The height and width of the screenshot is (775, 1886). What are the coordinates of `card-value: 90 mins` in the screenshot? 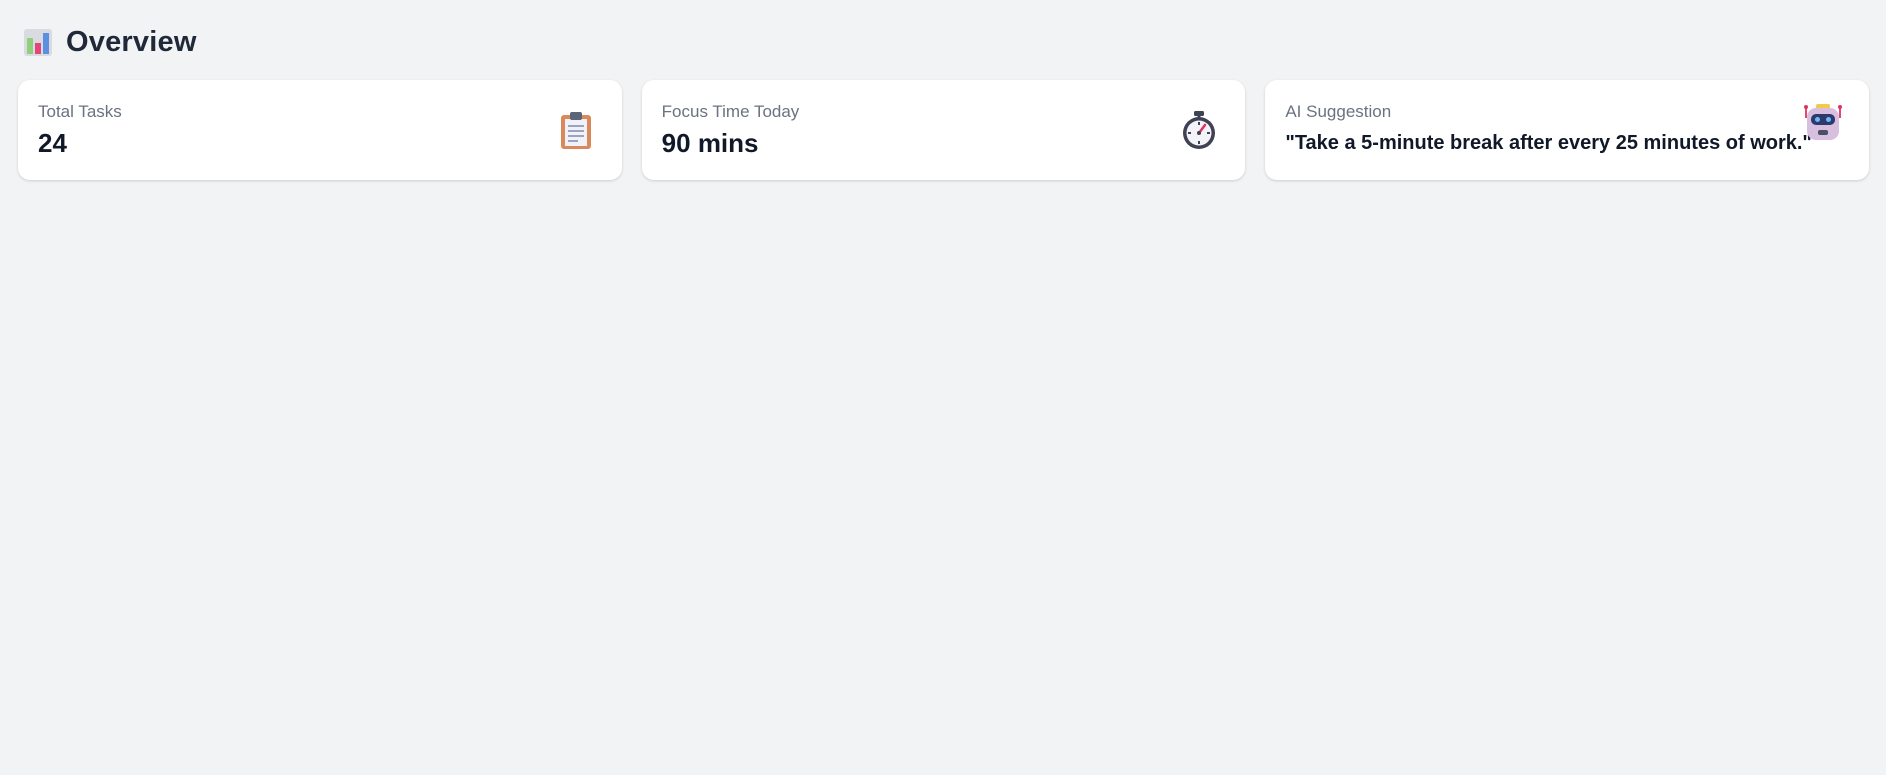 It's located at (710, 143).